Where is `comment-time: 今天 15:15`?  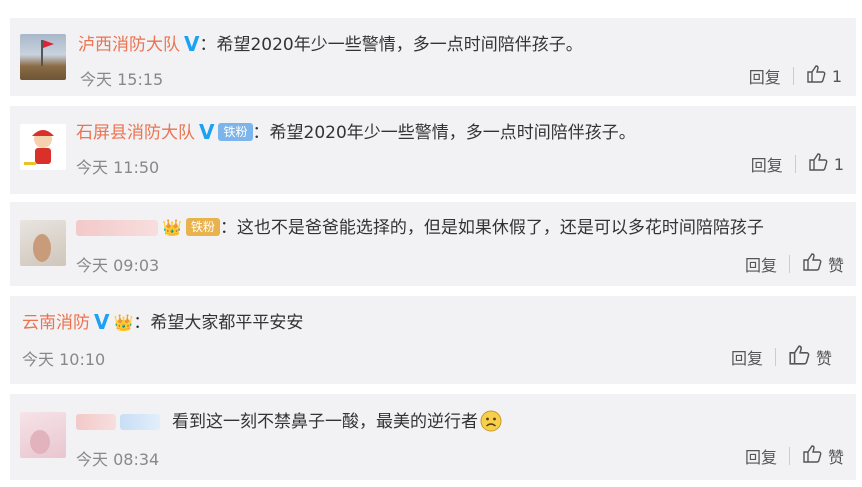 comment-time: 今天 15:15 is located at coordinates (122, 79).